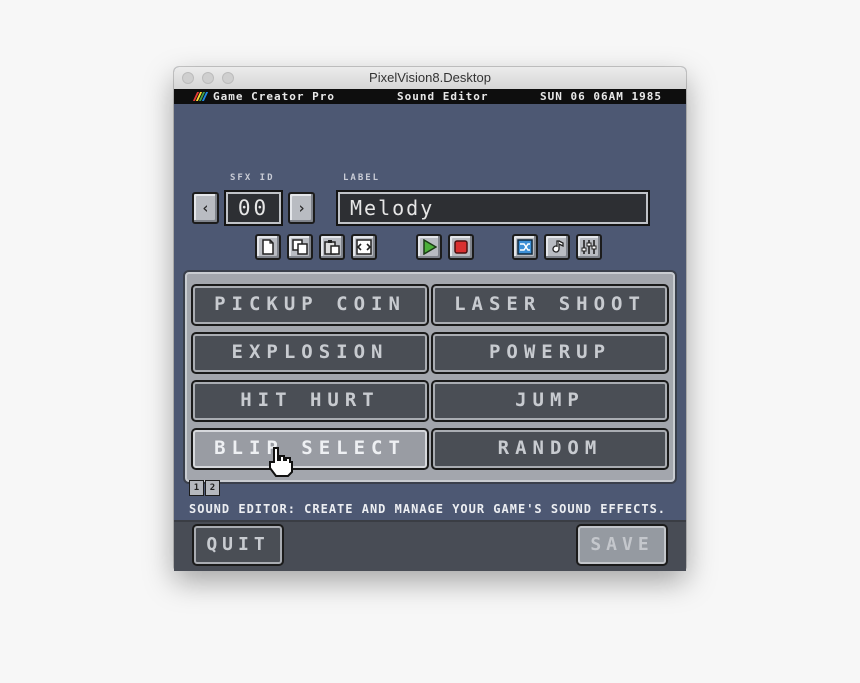 The image size is (860, 683). I want to click on mutate-button, so click(525, 247).